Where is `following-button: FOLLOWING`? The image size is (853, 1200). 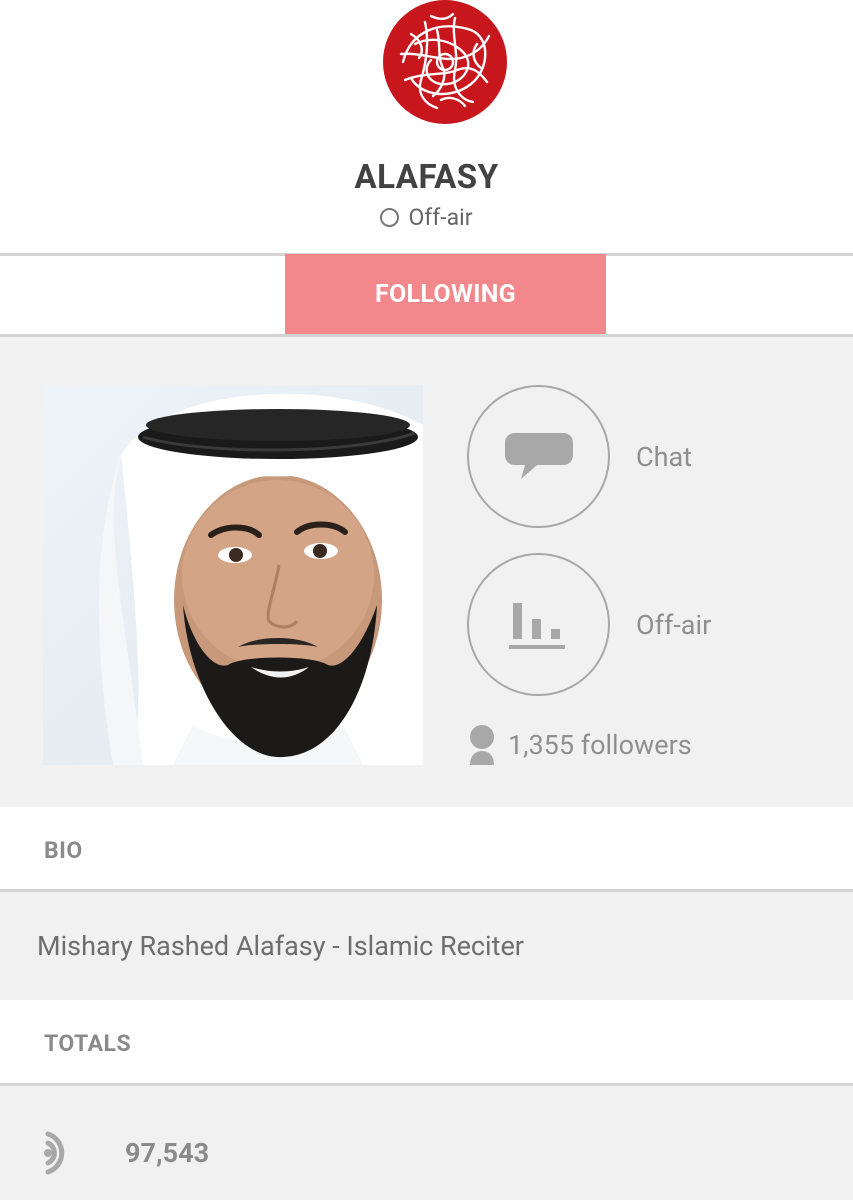 following-button: FOLLOWING is located at coordinates (445, 294).